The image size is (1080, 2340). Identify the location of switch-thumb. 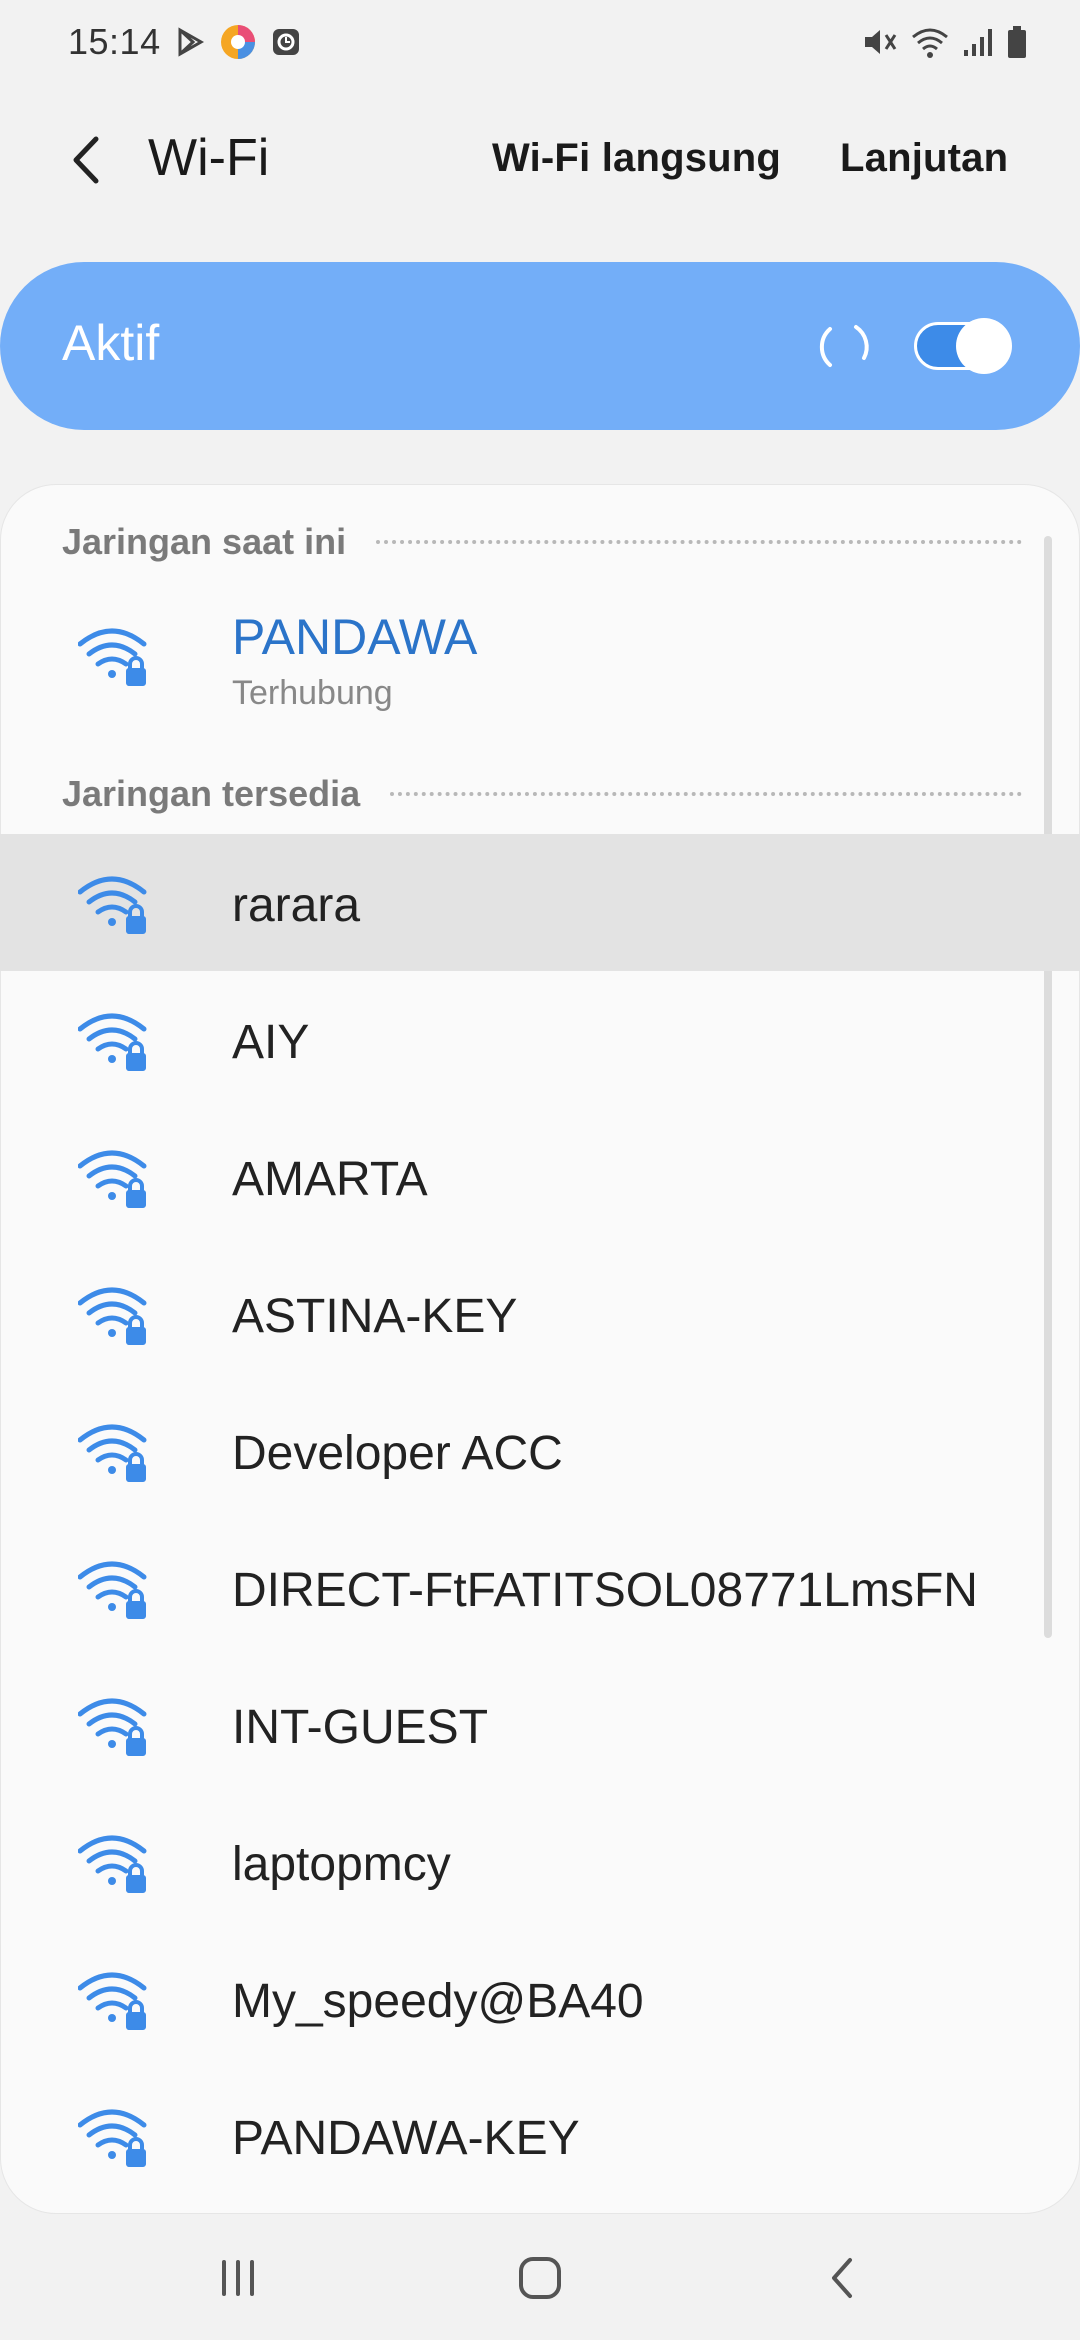
(984, 346).